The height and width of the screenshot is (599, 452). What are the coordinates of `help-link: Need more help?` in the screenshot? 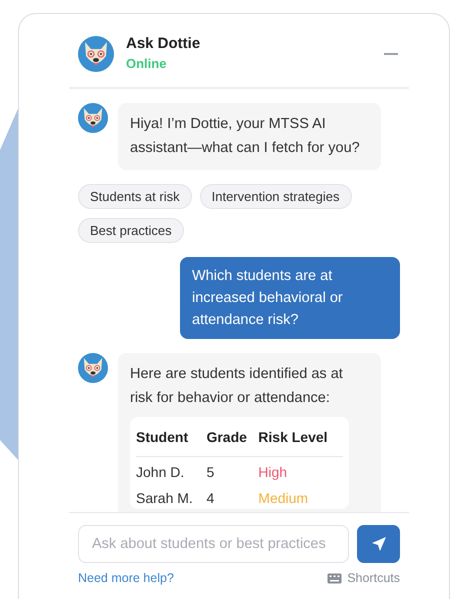 It's located at (126, 578).